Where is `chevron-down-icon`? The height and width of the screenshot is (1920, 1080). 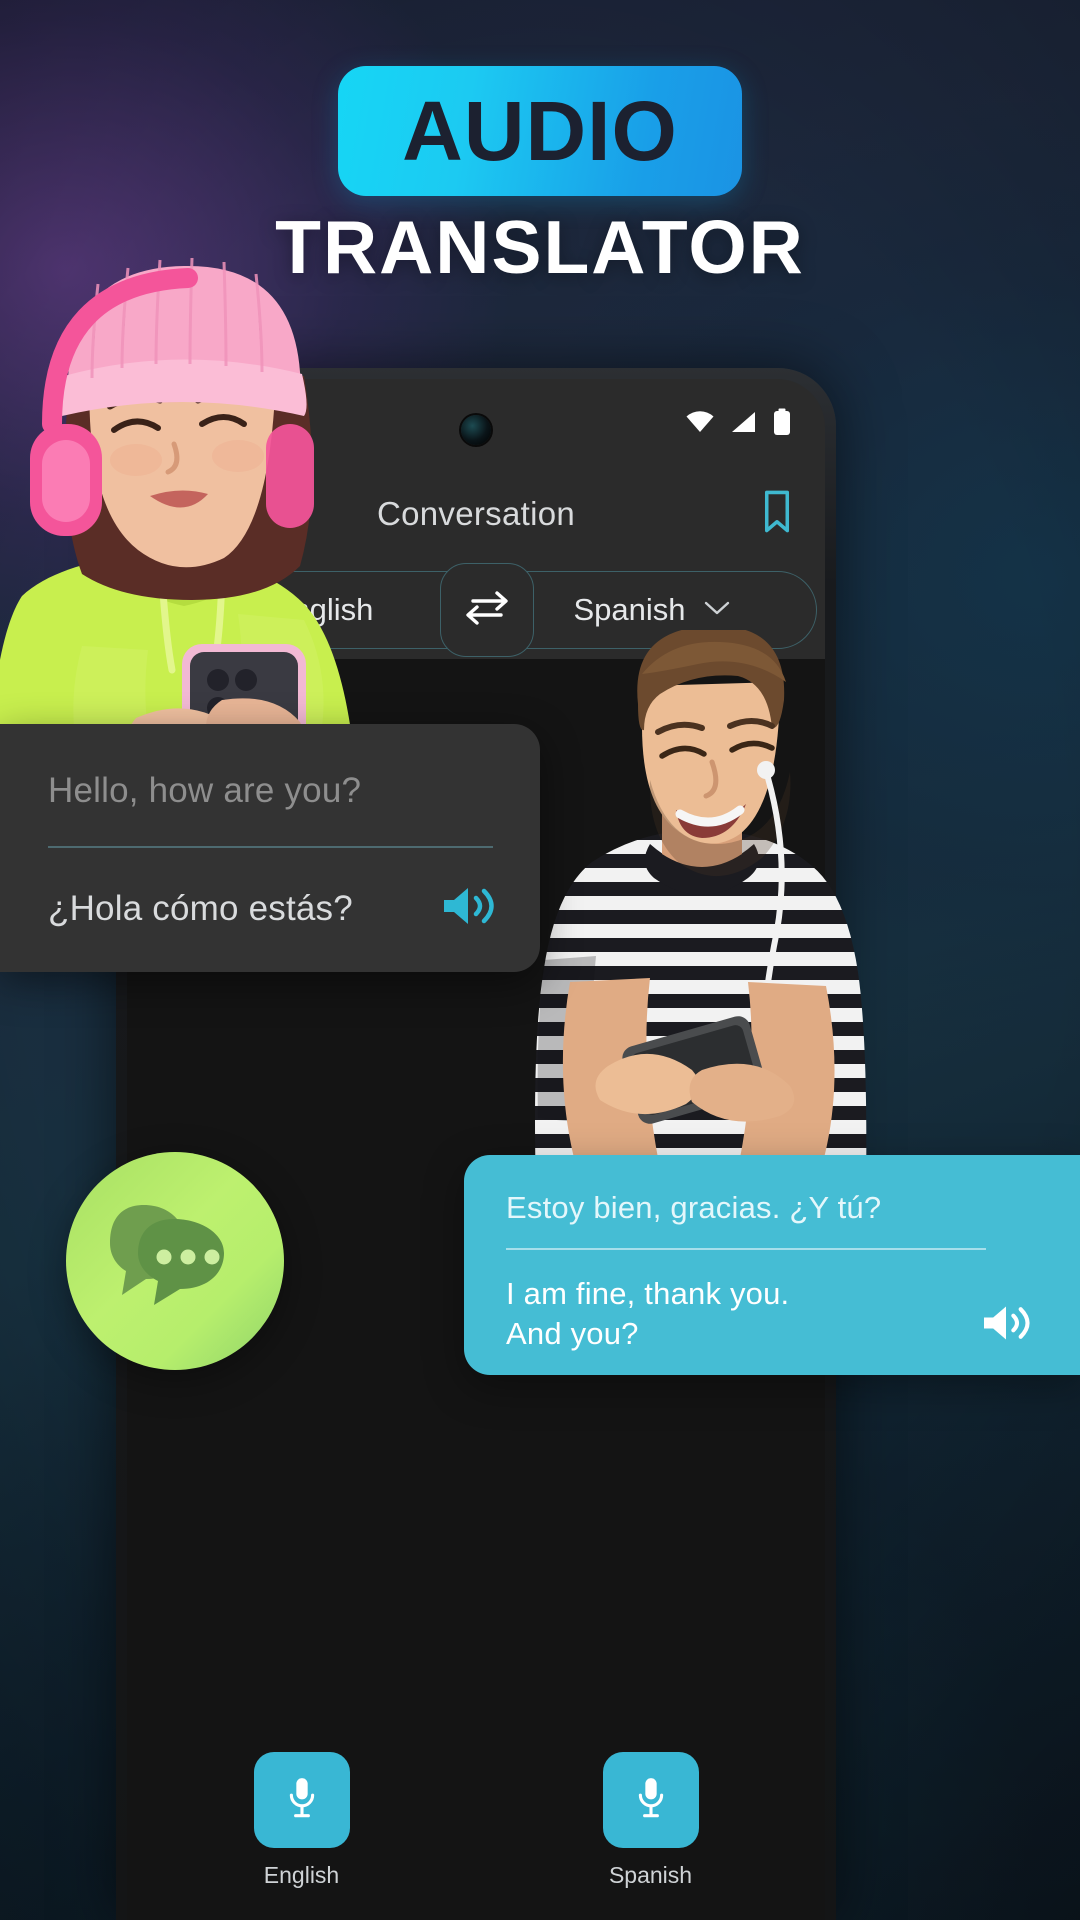
chevron-down-icon is located at coordinates (717, 610).